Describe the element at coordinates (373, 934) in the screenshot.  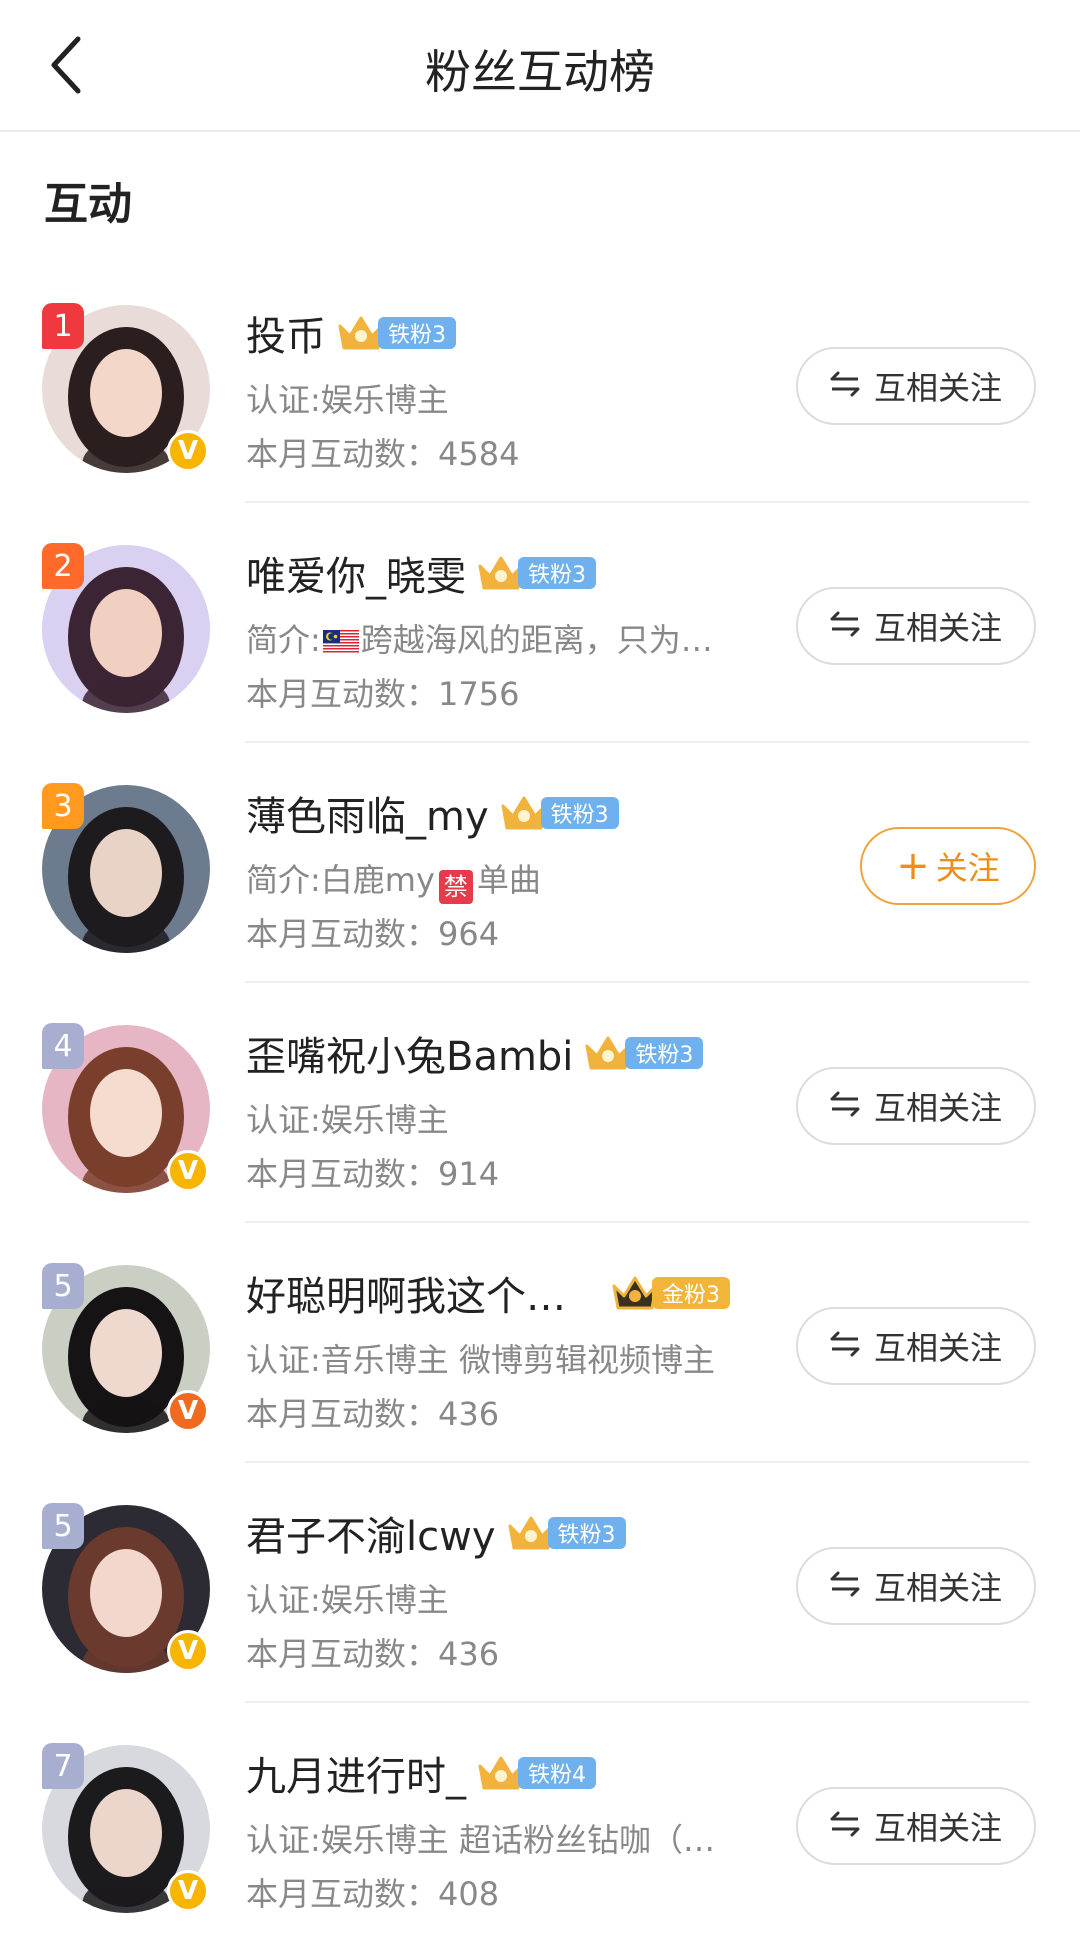
I see `monthly-interaction-count: 本月互动数：964` at that location.